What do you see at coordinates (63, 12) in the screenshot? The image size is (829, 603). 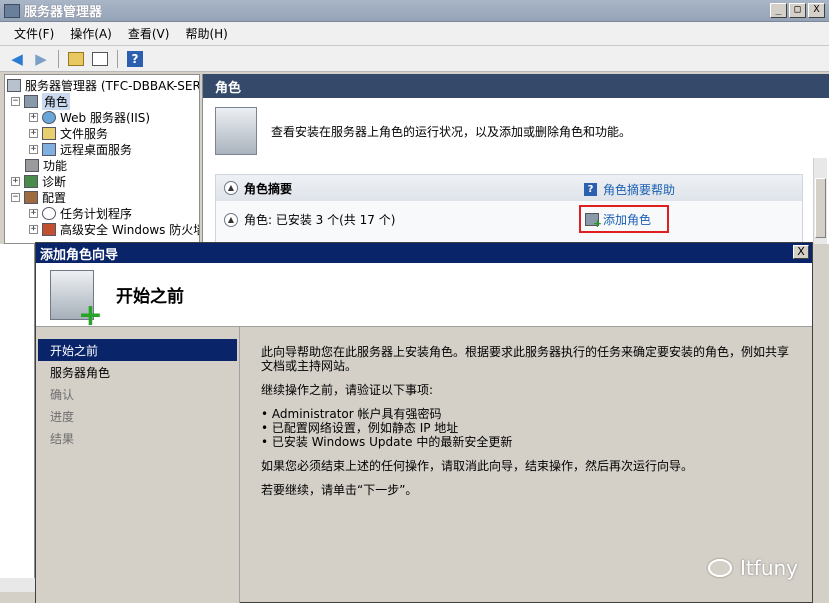 I see `window-title: 服务器管理器` at bounding box center [63, 12].